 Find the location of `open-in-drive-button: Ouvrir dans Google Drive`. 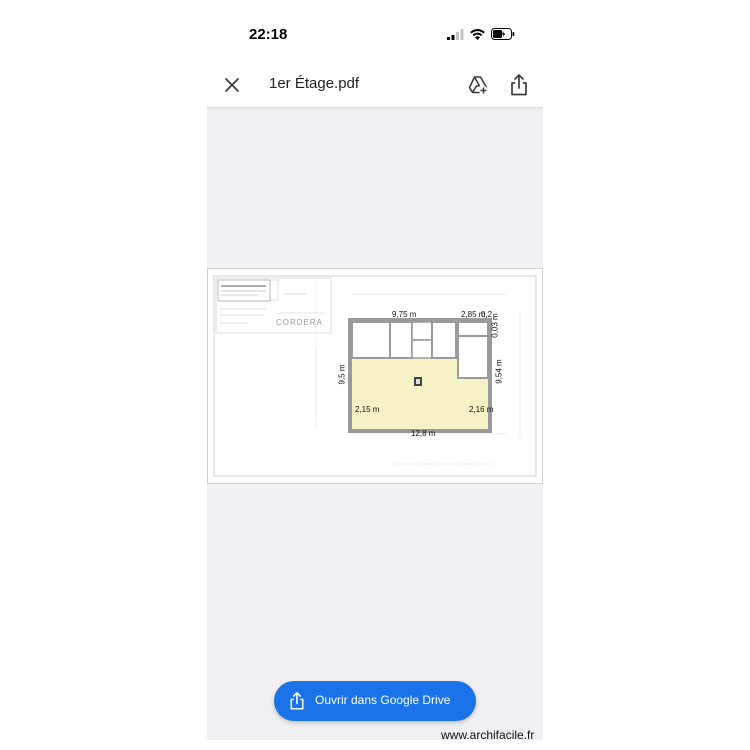

open-in-drive-button: Ouvrir dans Google Drive is located at coordinates (375, 701).